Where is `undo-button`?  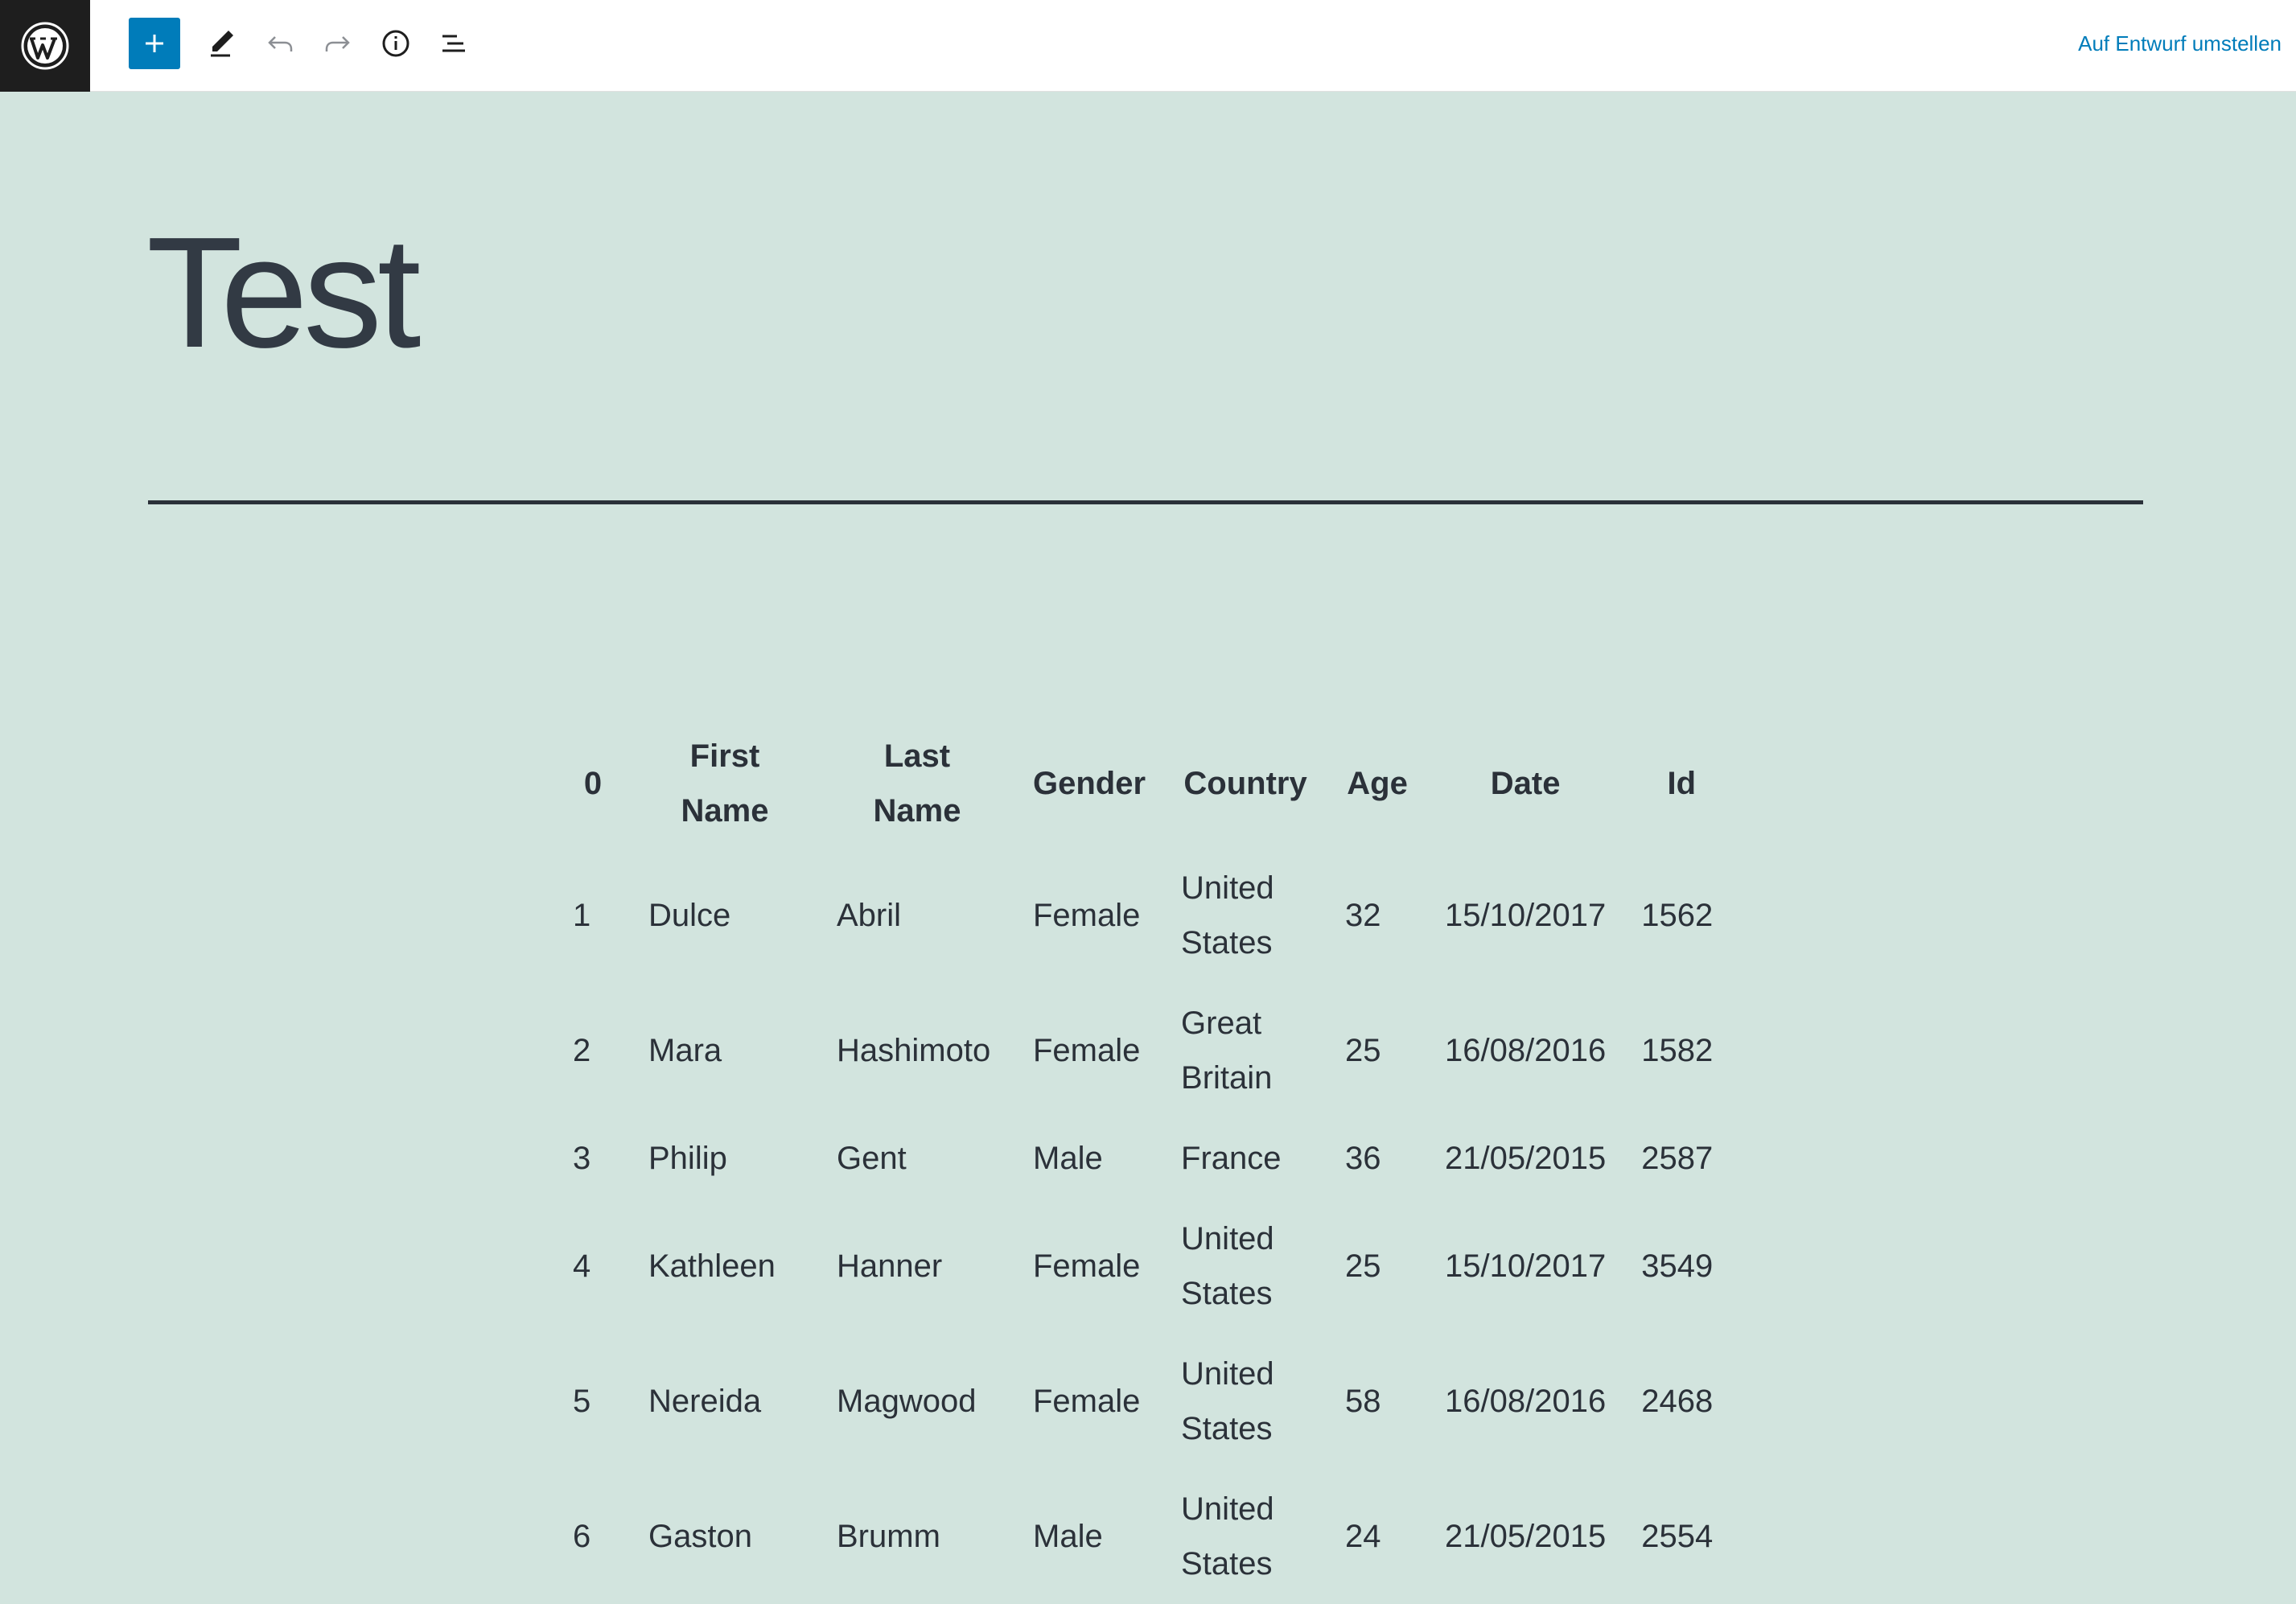 undo-button is located at coordinates (280, 43).